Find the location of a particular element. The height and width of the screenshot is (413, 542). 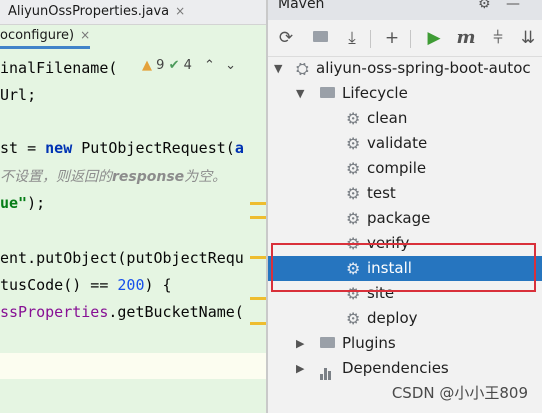

code-line: Url; is located at coordinates (18, 95).